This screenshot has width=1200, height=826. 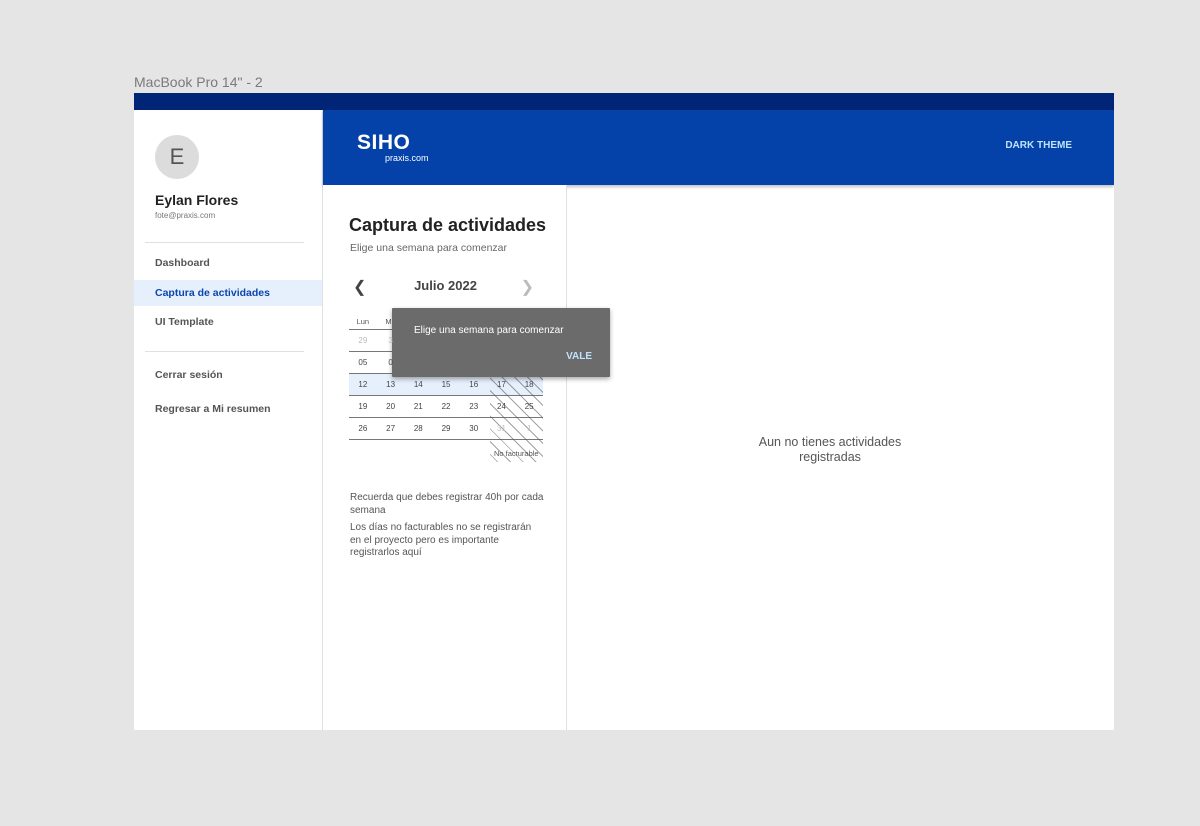 What do you see at coordinates (474, 384) in the screenshot?
I see `calendar-day: 16` at bounding box center [474, 384].